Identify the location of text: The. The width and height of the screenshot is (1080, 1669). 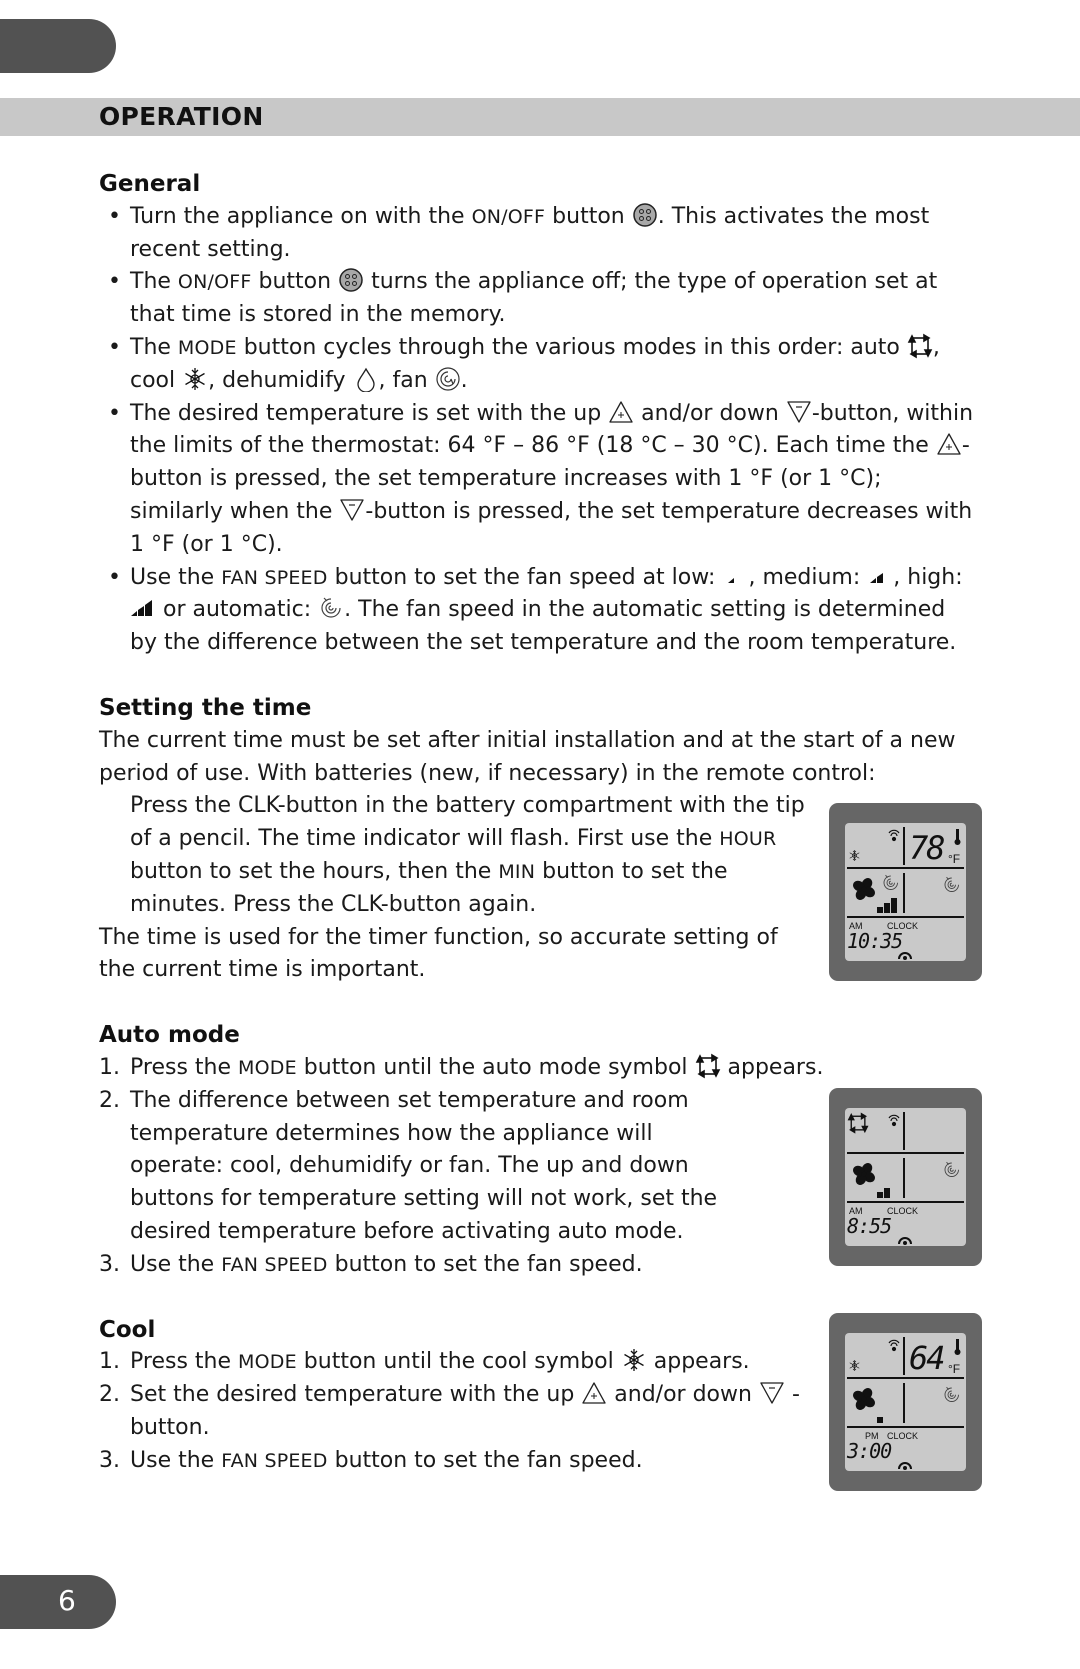
(154, 347).